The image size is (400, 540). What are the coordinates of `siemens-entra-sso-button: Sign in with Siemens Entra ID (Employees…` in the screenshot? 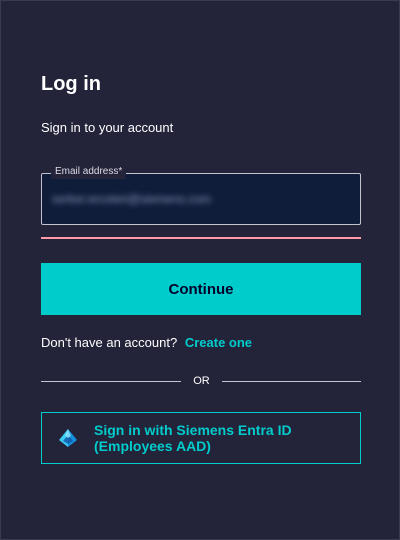 It's located at (201, 438).